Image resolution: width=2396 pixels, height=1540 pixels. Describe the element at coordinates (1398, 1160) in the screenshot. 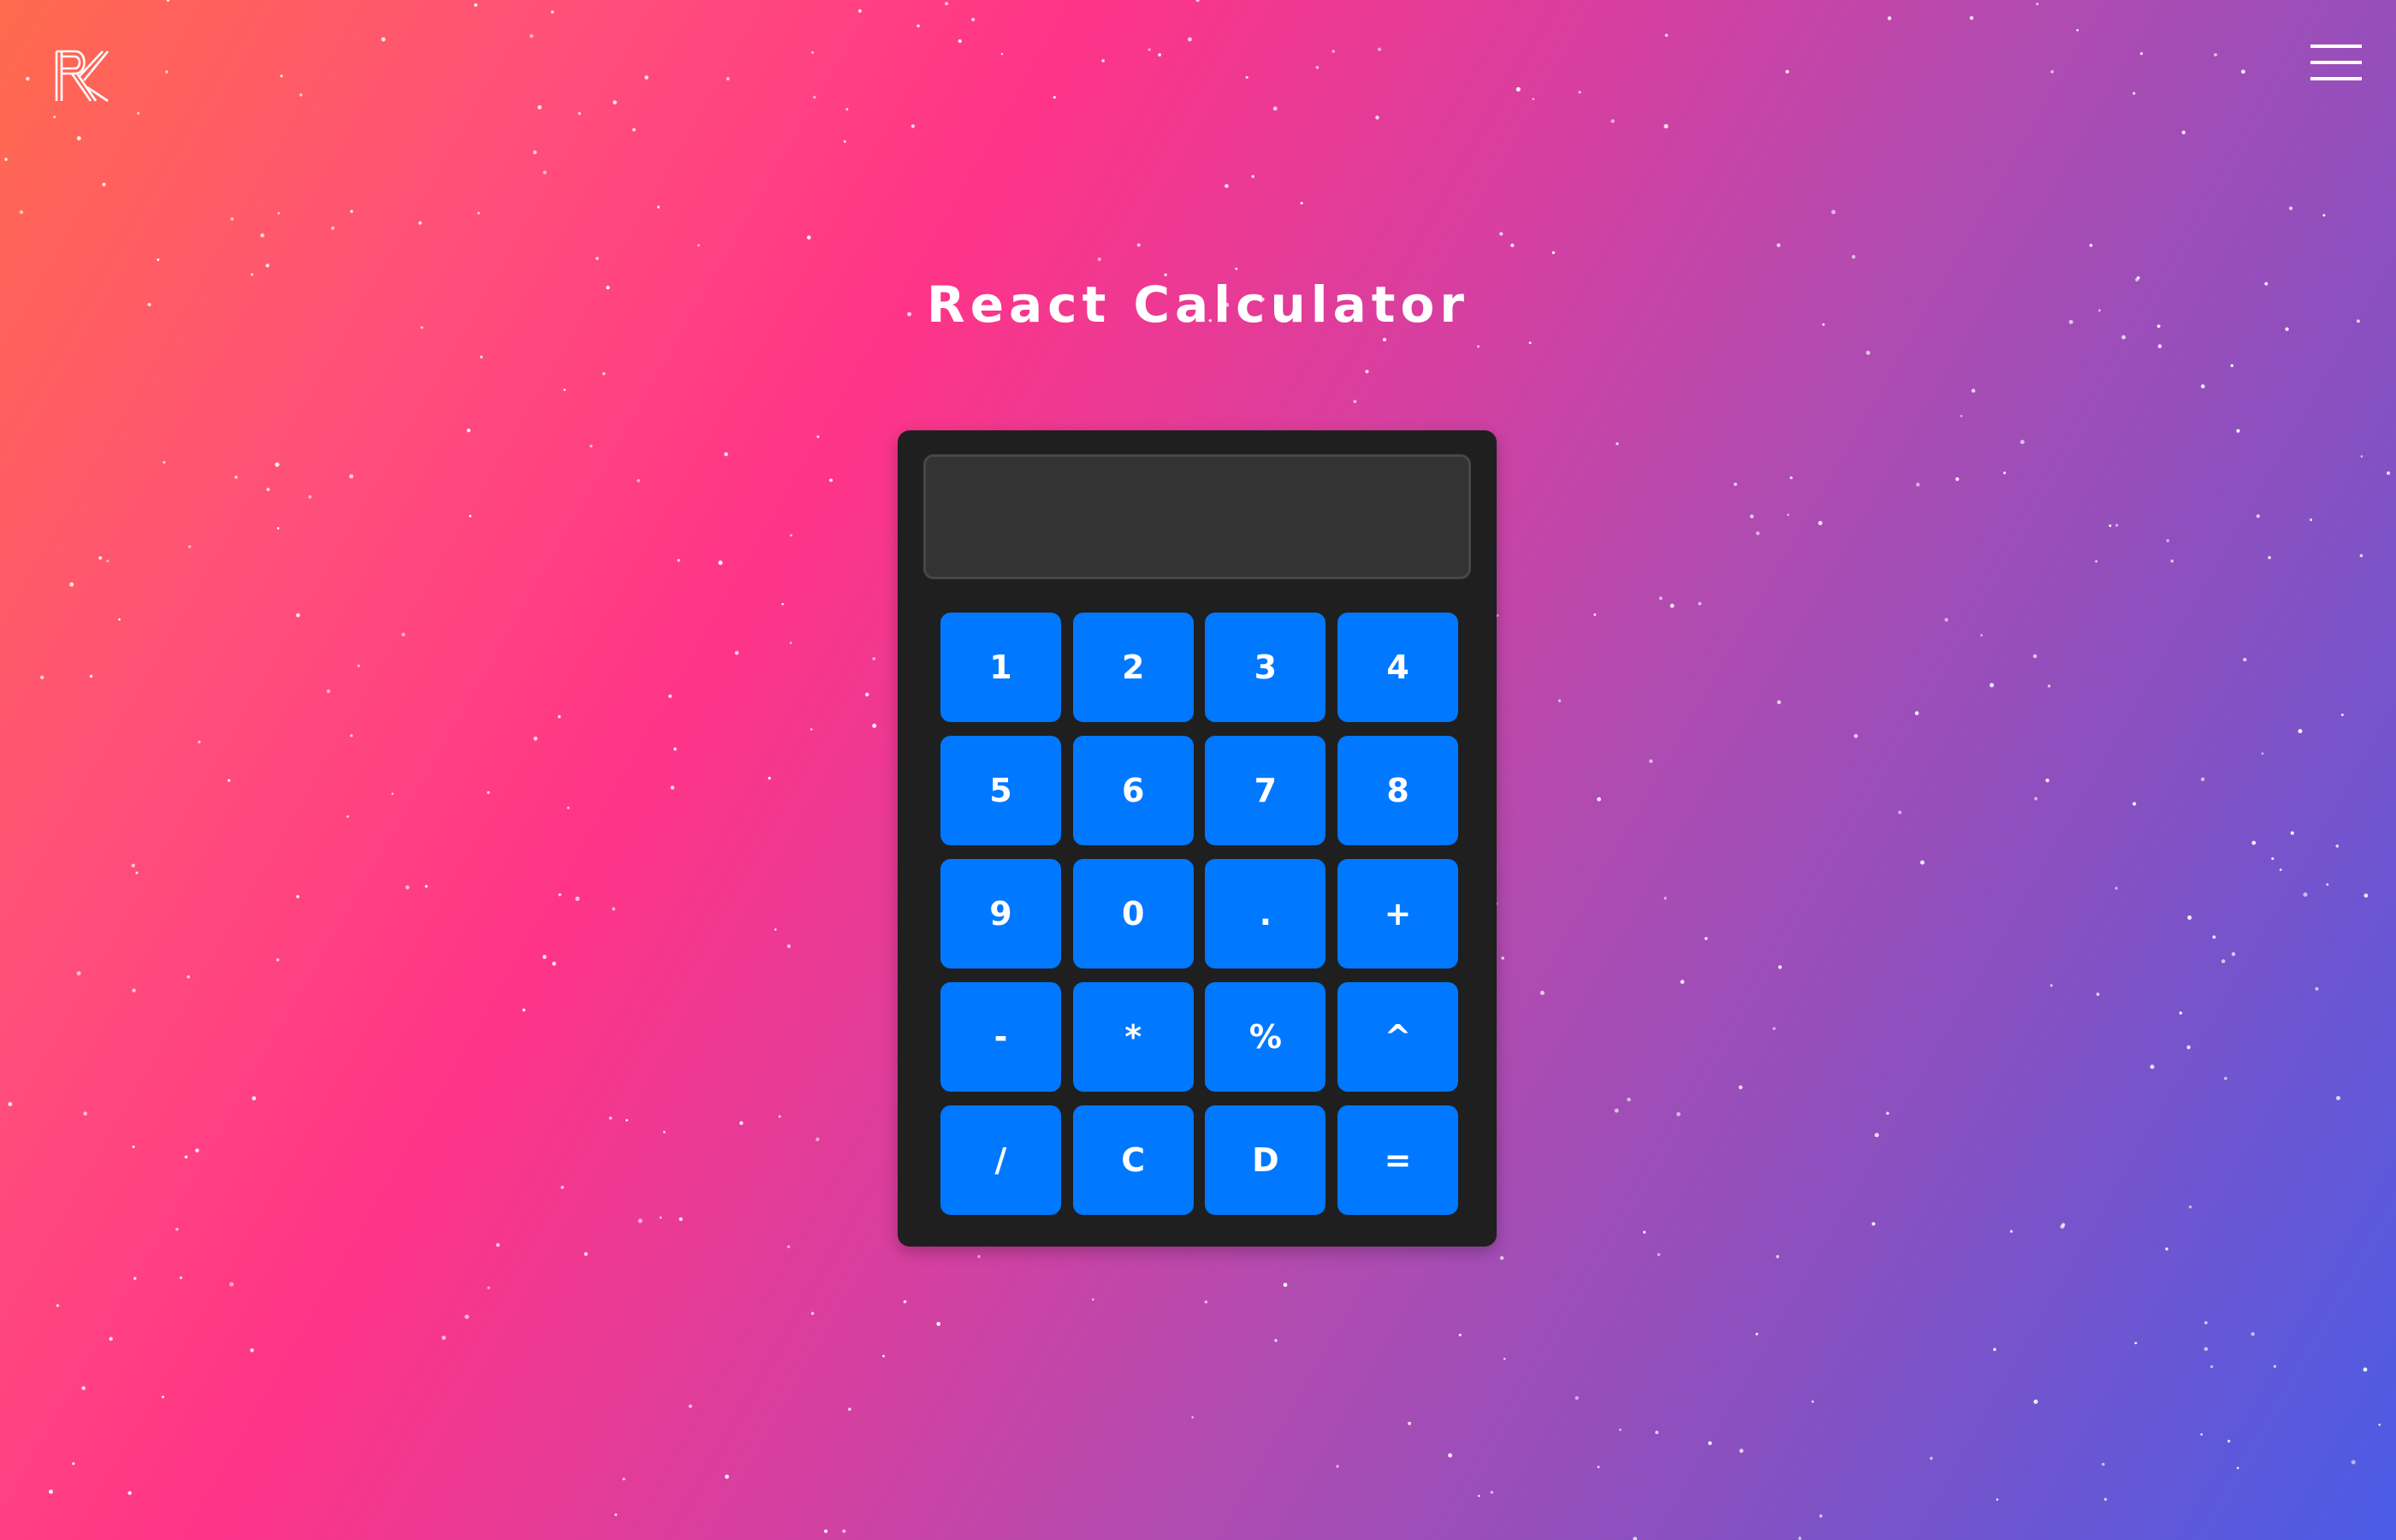

I see `key-equals: =` at that location.